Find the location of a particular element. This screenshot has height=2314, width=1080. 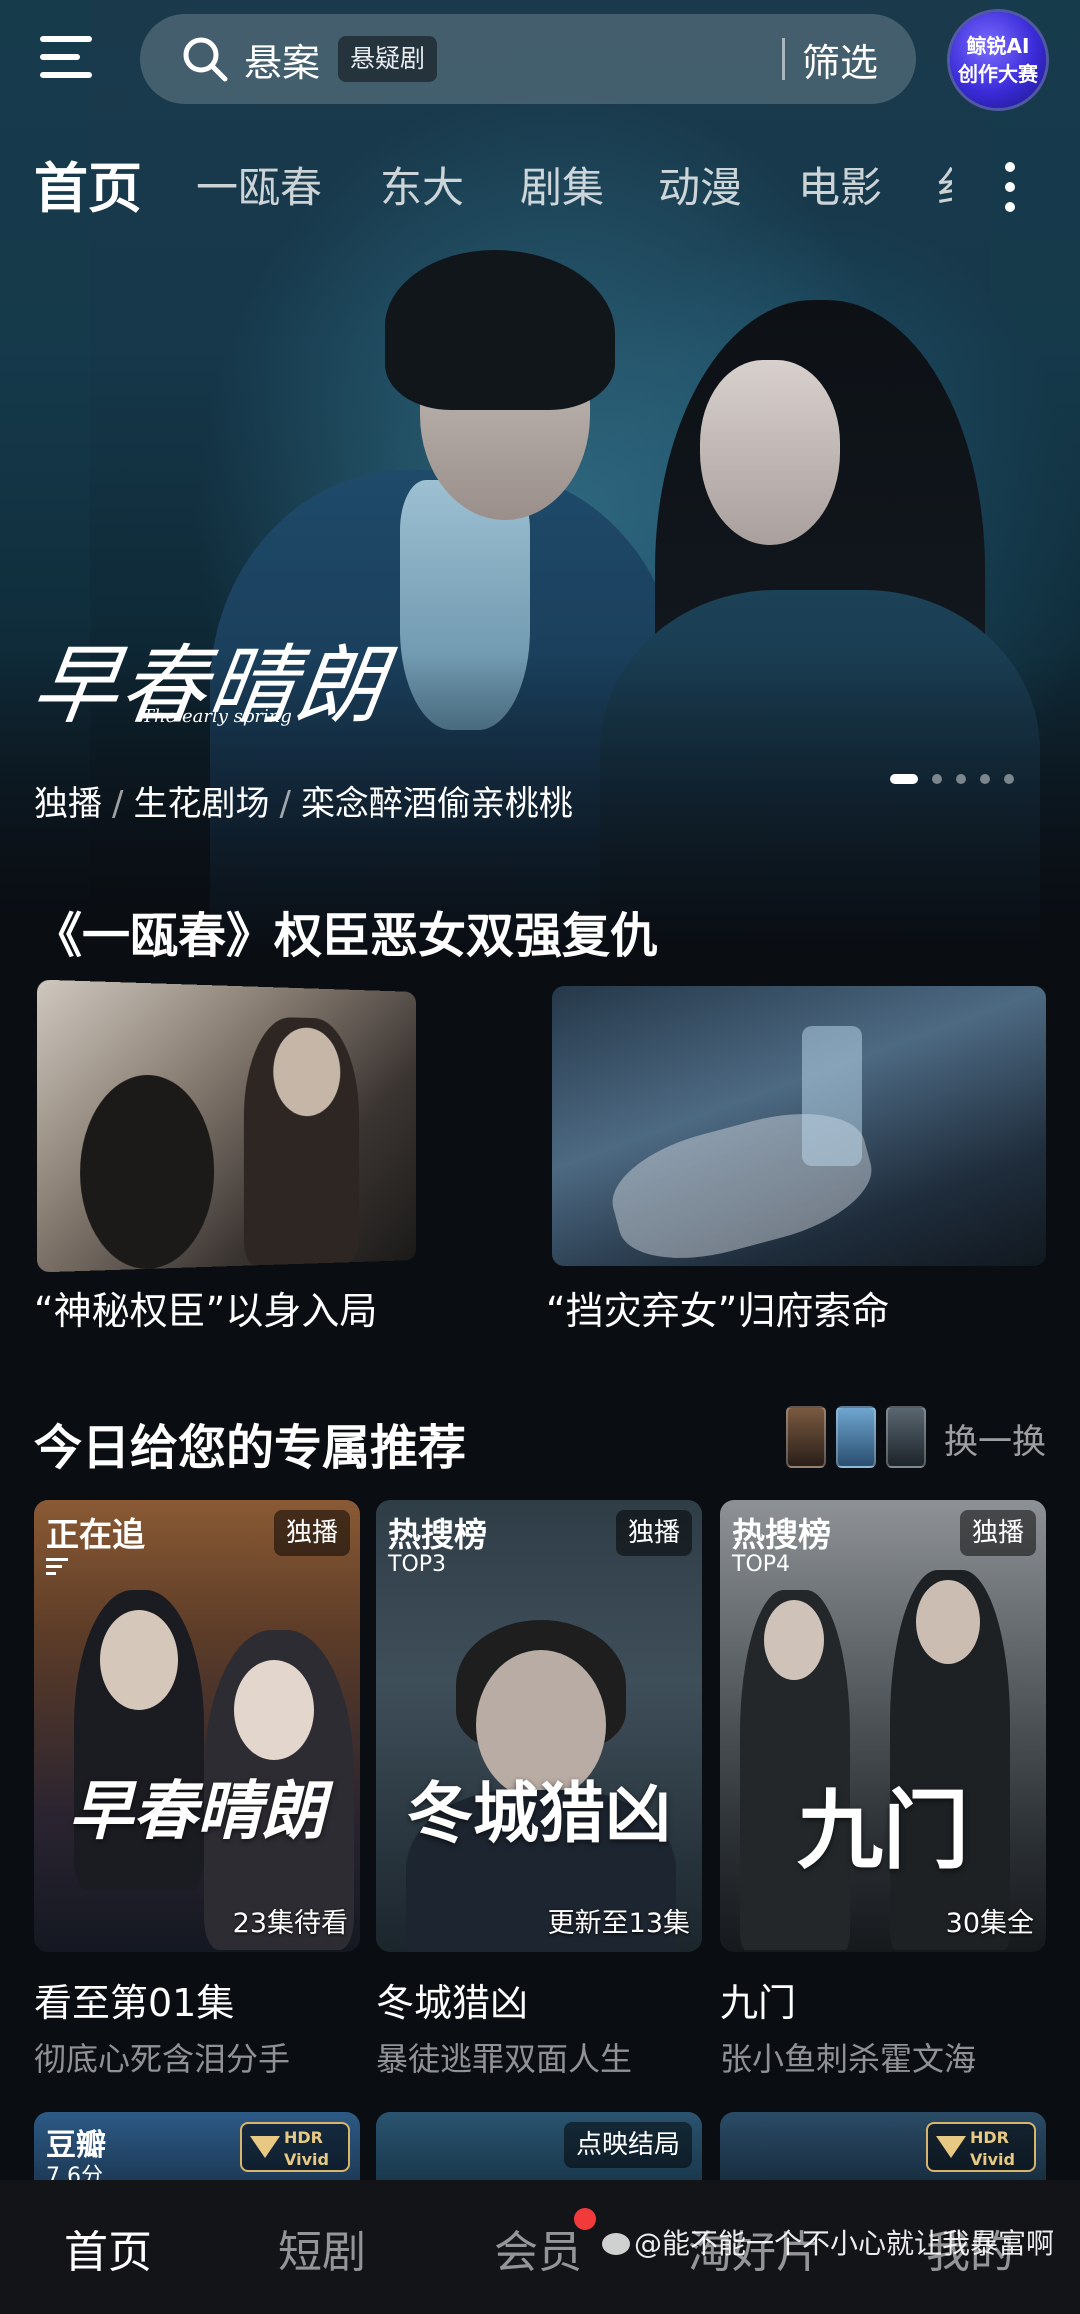

category-tabs: 首页 一瓯春 东大 剧集 动漫 电影 纟 is located at coordinates (540, 185).